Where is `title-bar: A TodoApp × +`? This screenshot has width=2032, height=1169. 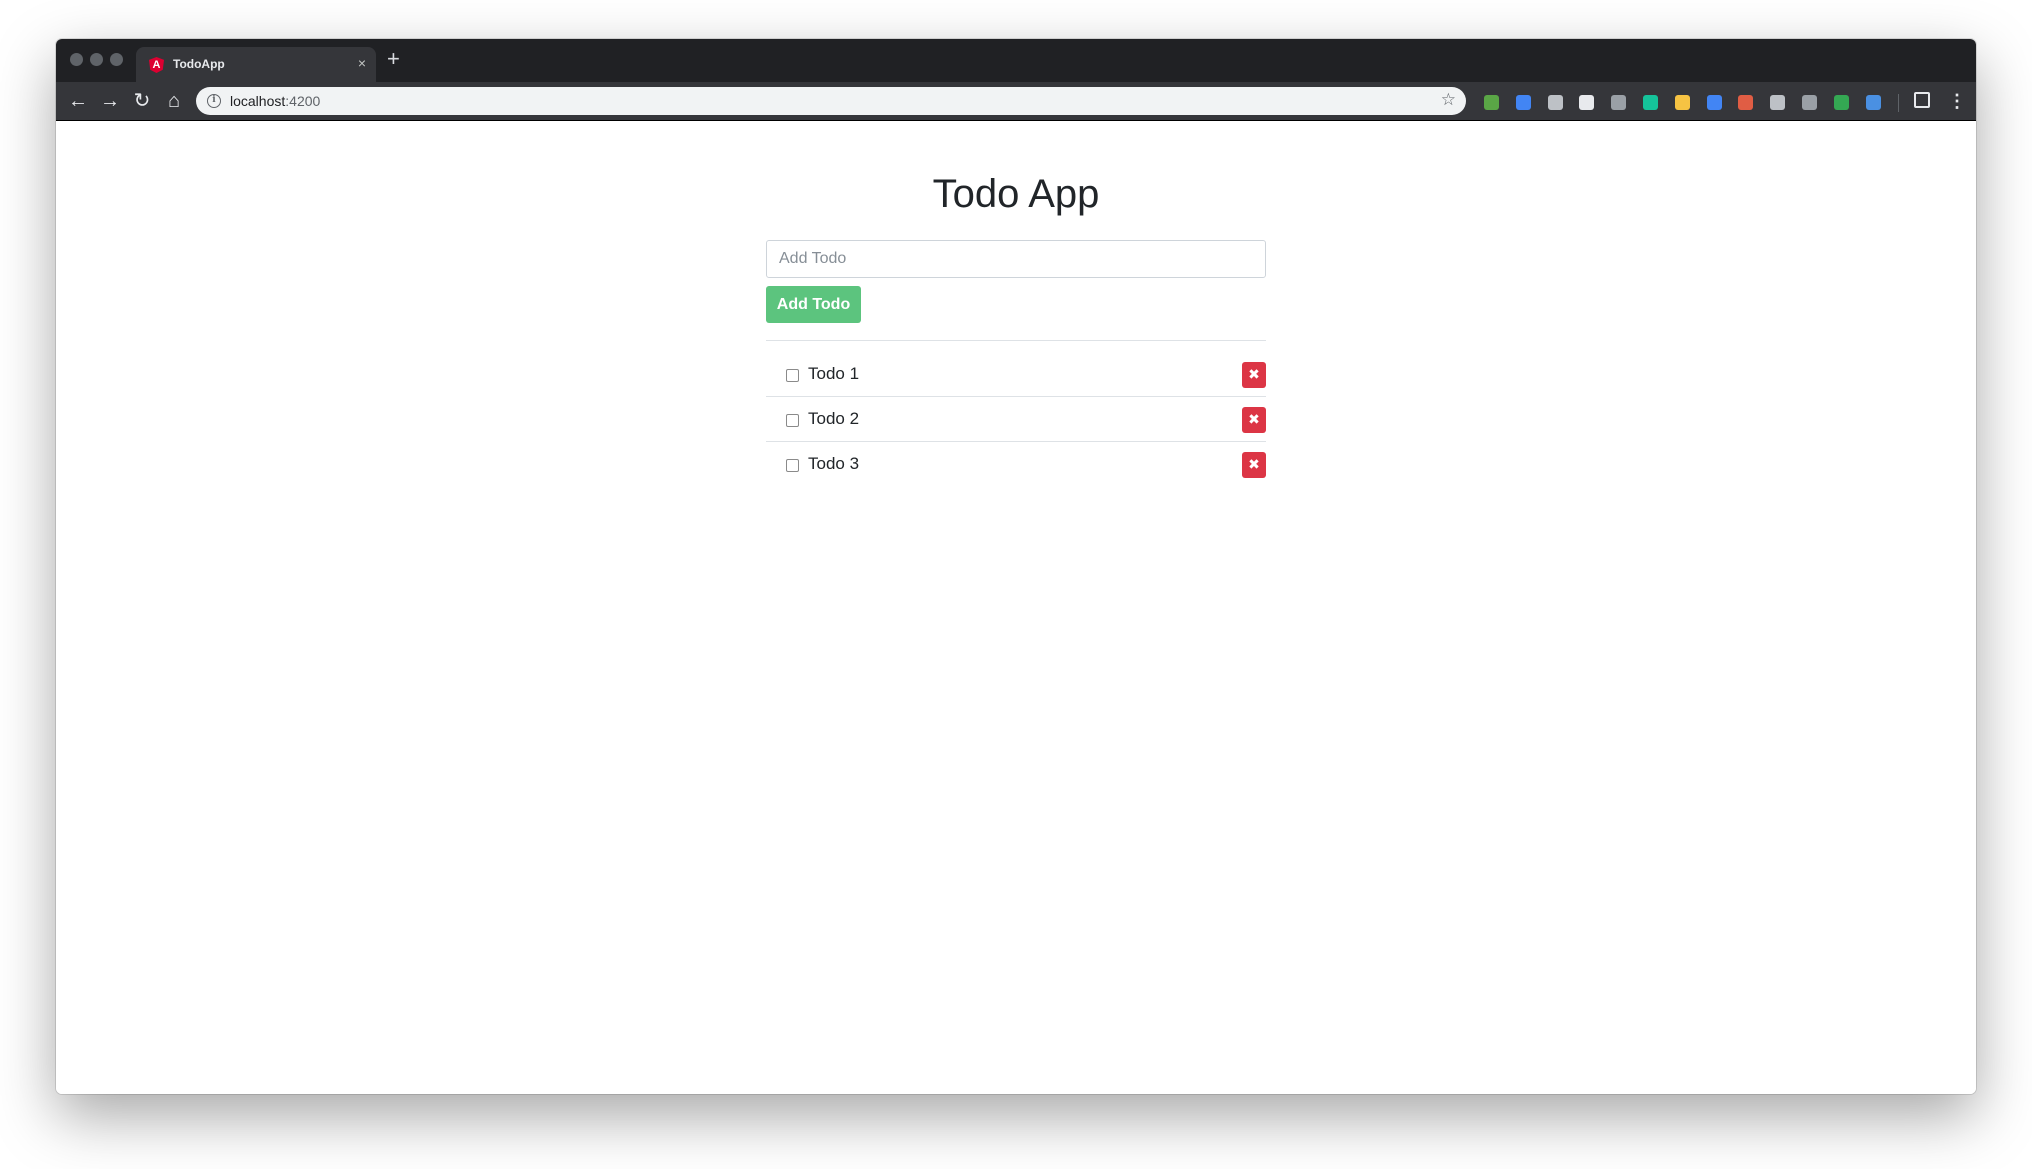 title-bar: A TodoApp × + is located at coordinates (1016, 60).